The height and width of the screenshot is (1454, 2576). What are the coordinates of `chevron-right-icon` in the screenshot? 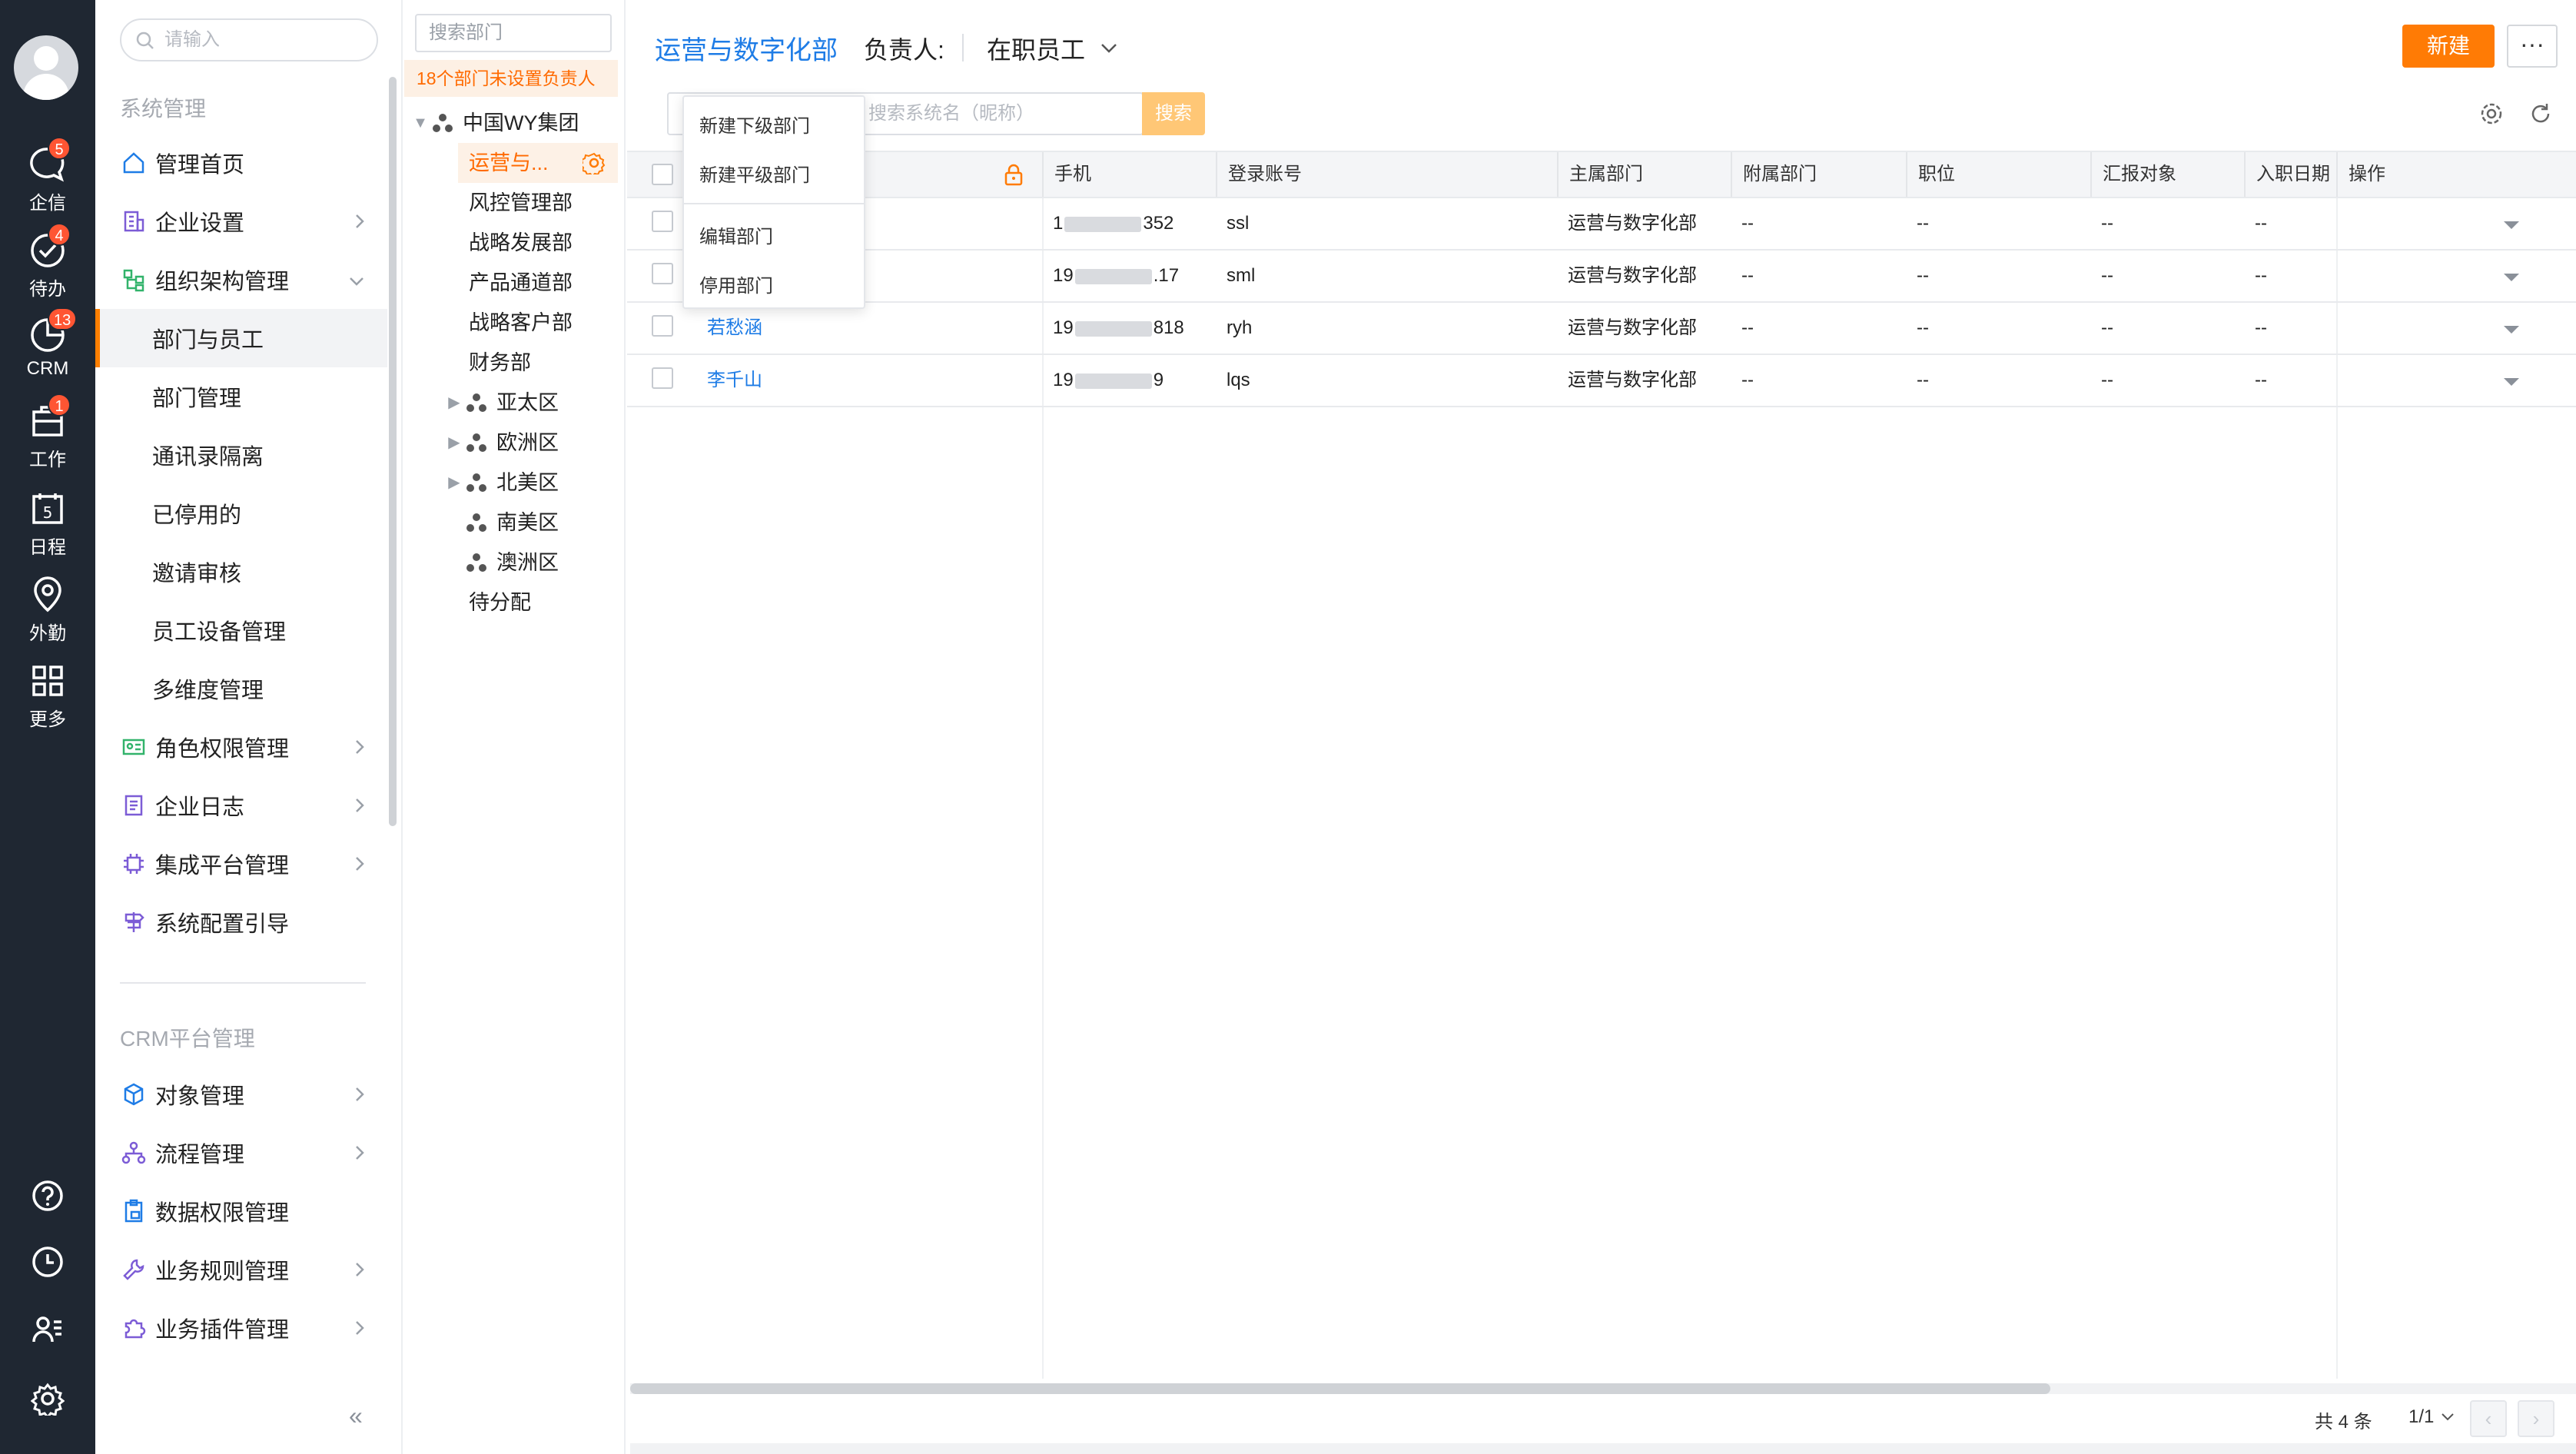 It's located at (360, 1153).